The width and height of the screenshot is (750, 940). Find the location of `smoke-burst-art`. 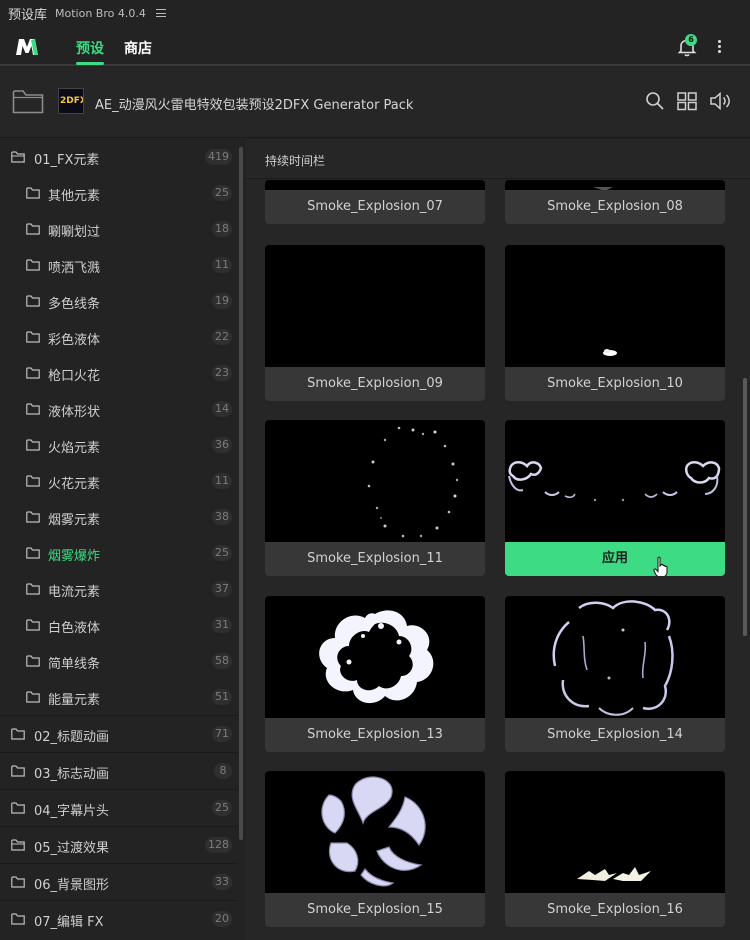

smoke-burst-art is located at coordinates (614, 481).